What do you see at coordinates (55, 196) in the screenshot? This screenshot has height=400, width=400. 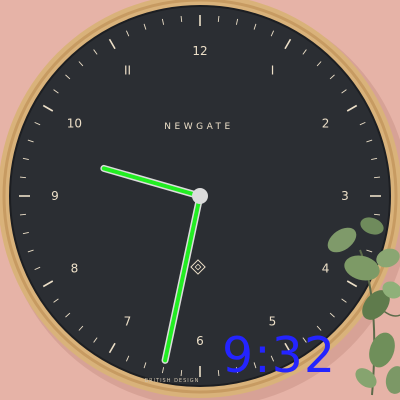 I see `numeral-9: 9` at bounding box center [55, 196].